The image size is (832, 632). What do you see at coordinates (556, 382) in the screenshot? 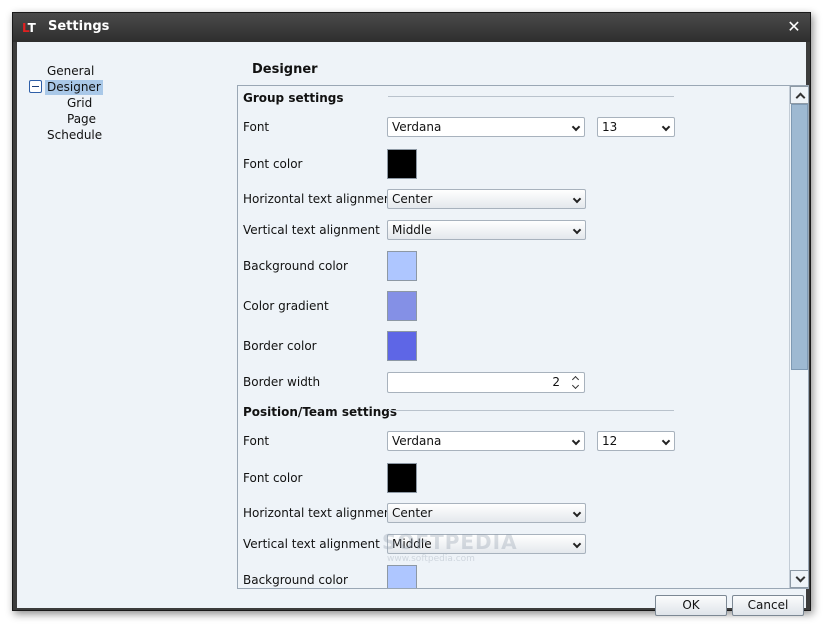
I see `group-border-width-value: 2` at bounding box center [556, 382].